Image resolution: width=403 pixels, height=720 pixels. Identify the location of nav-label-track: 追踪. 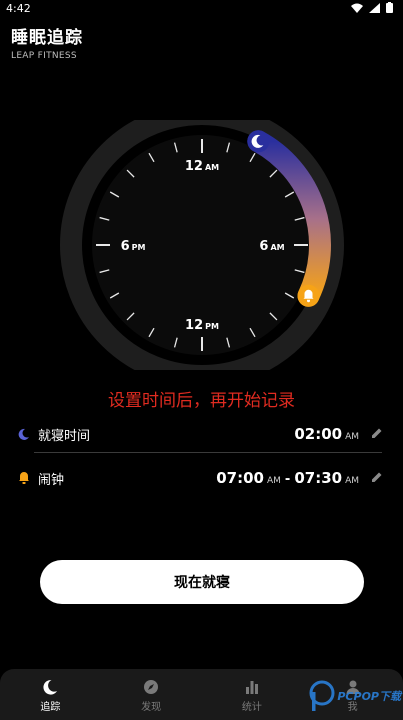
(50, 707).